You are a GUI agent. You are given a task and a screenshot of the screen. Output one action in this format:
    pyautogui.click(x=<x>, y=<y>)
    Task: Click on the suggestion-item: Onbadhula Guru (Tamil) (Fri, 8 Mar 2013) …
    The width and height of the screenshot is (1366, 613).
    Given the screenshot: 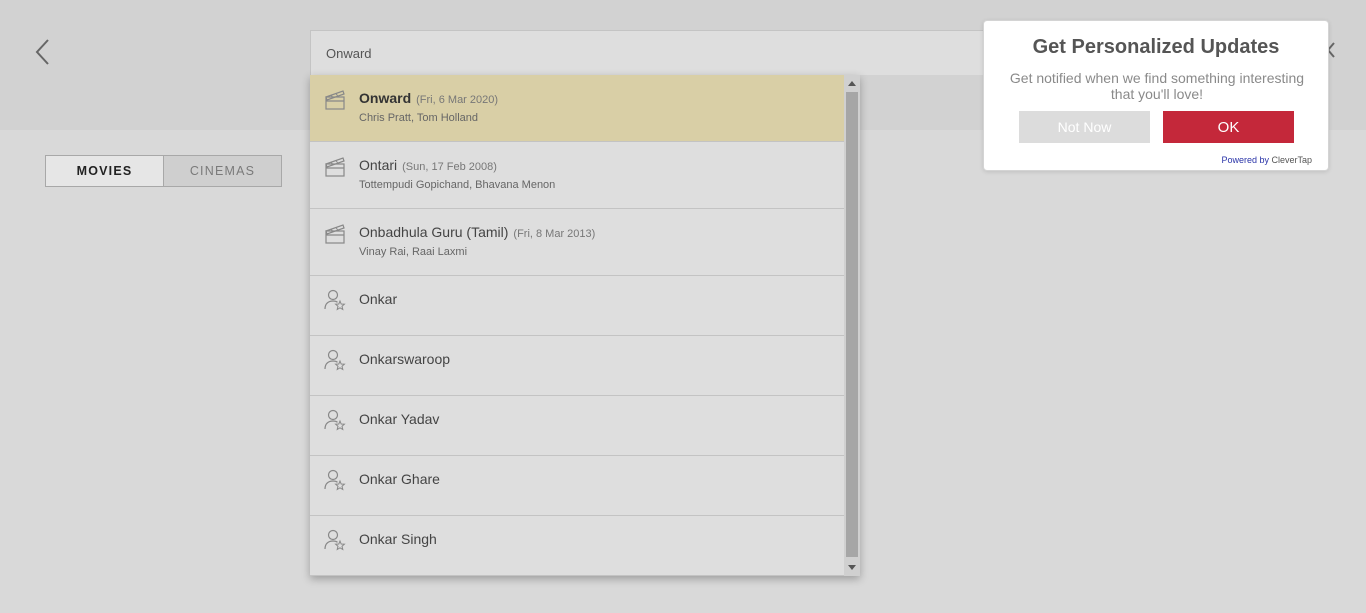 What is the action you would take?
    pyautogui.click(x=577, y=242)
    